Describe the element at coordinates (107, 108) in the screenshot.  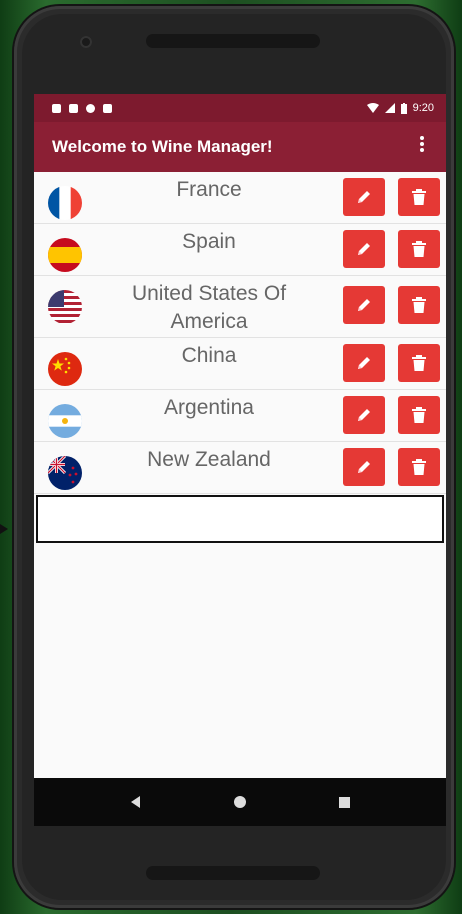
I see `sd-card-icon` at that location.